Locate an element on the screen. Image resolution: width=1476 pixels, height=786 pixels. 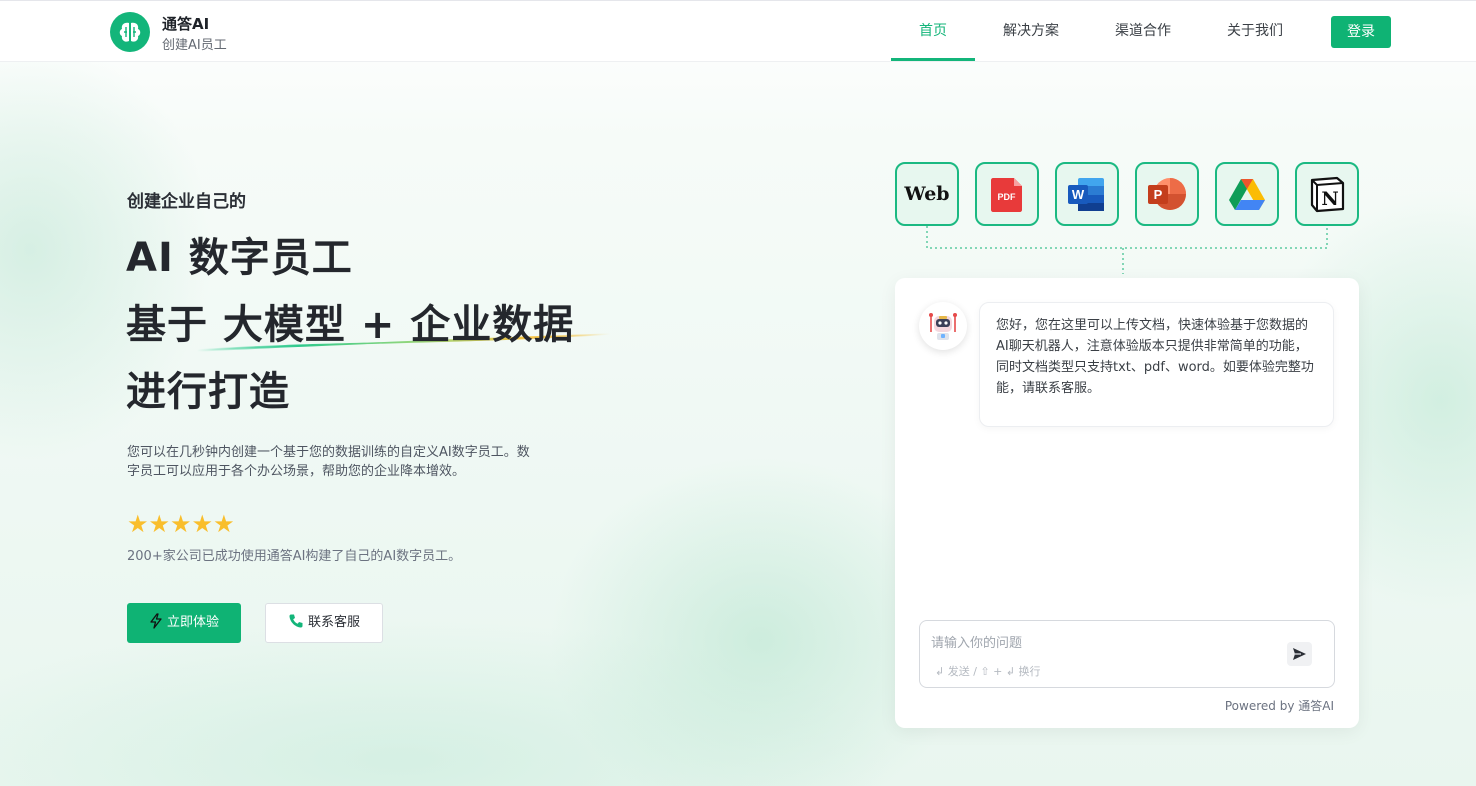
nav-item-home: 首页 is located at coordinates (933, 31).